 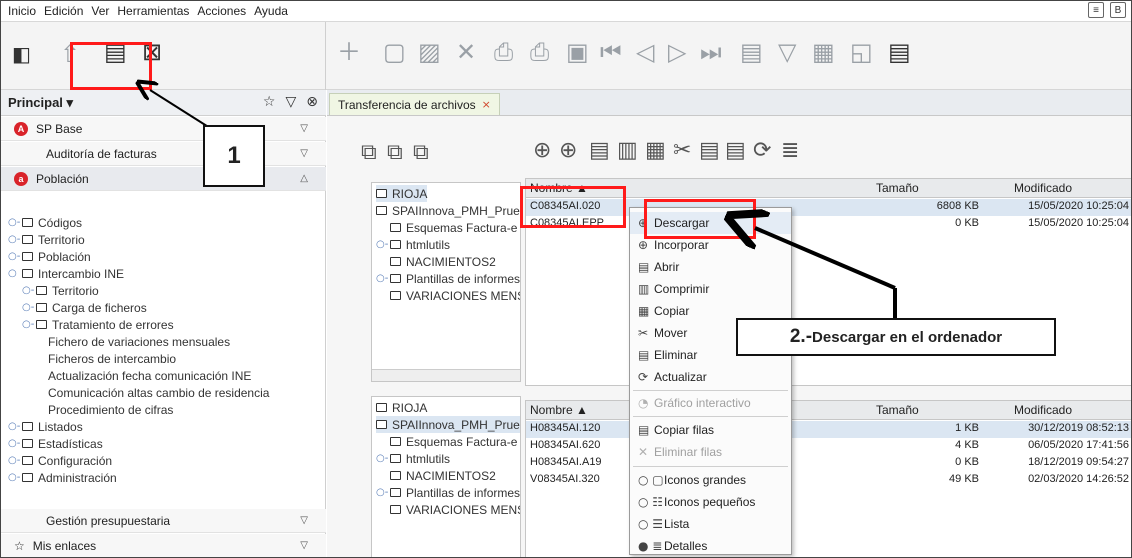 What do you see at coordinates (45, 426) in the screenshot?
I see `tree-item-listados: ○- Listados` at bounding box center [45, 426].